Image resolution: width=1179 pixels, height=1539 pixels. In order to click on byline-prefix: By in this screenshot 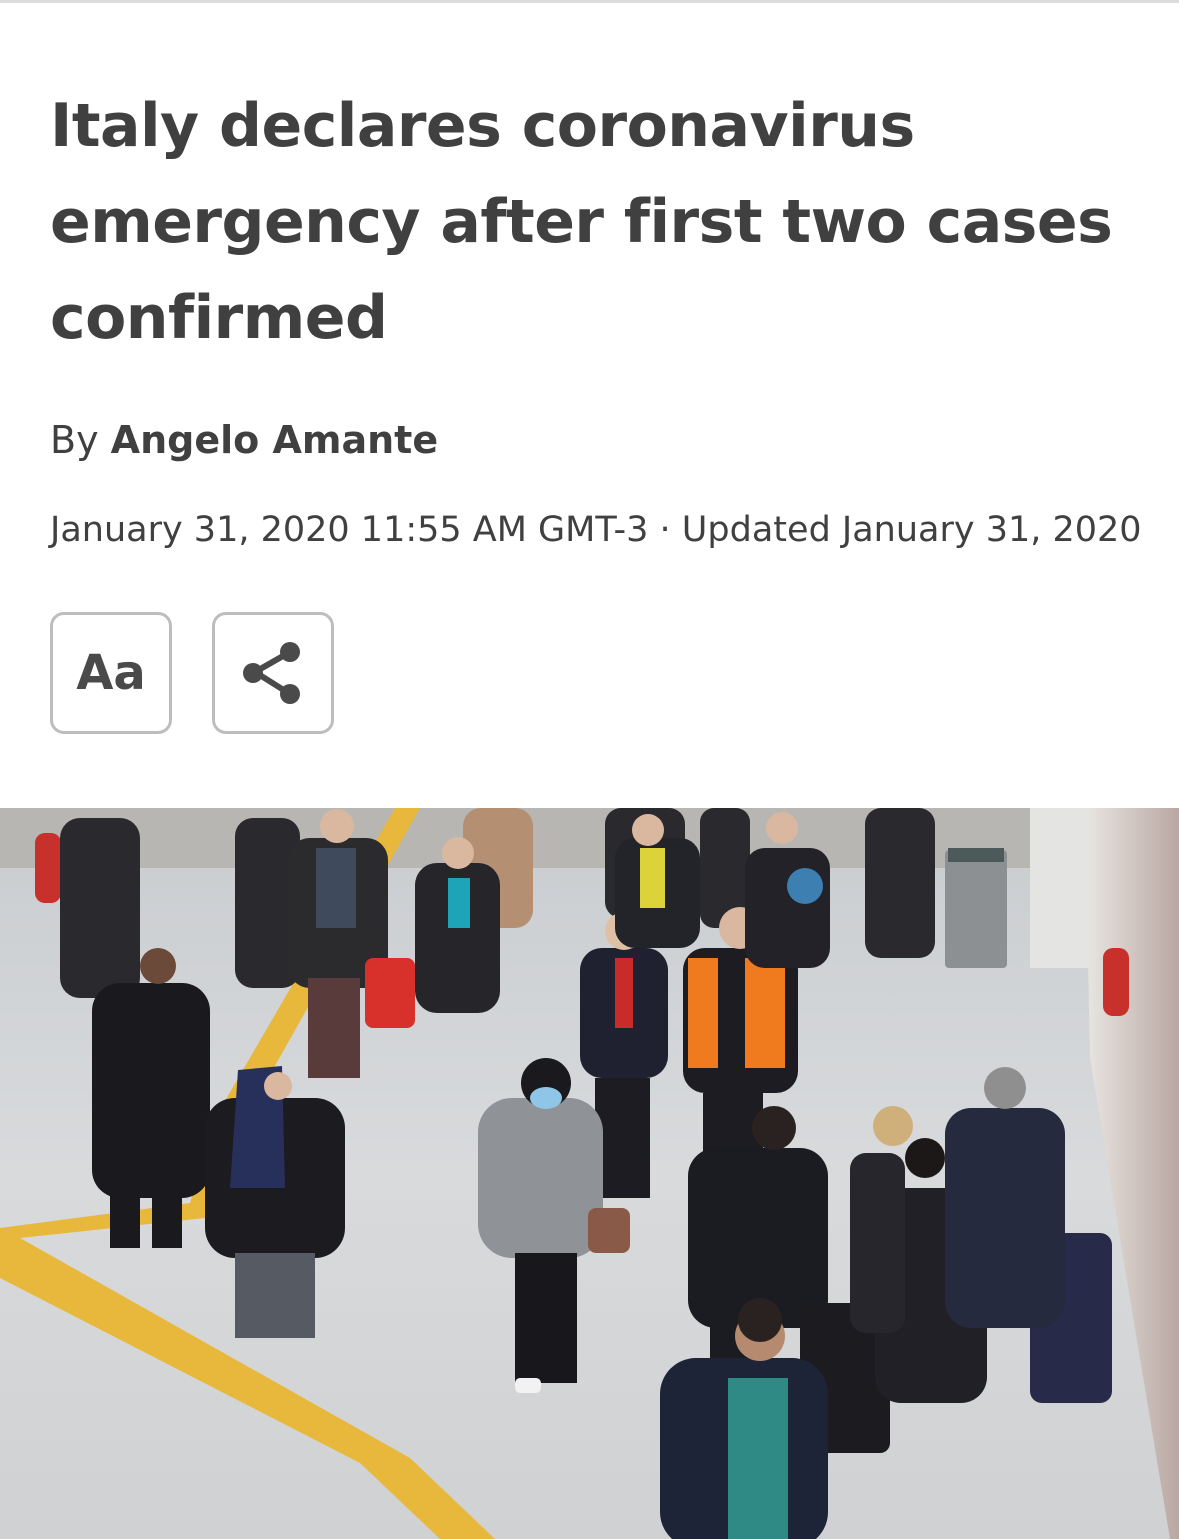, I will do `click(74, 440)`.